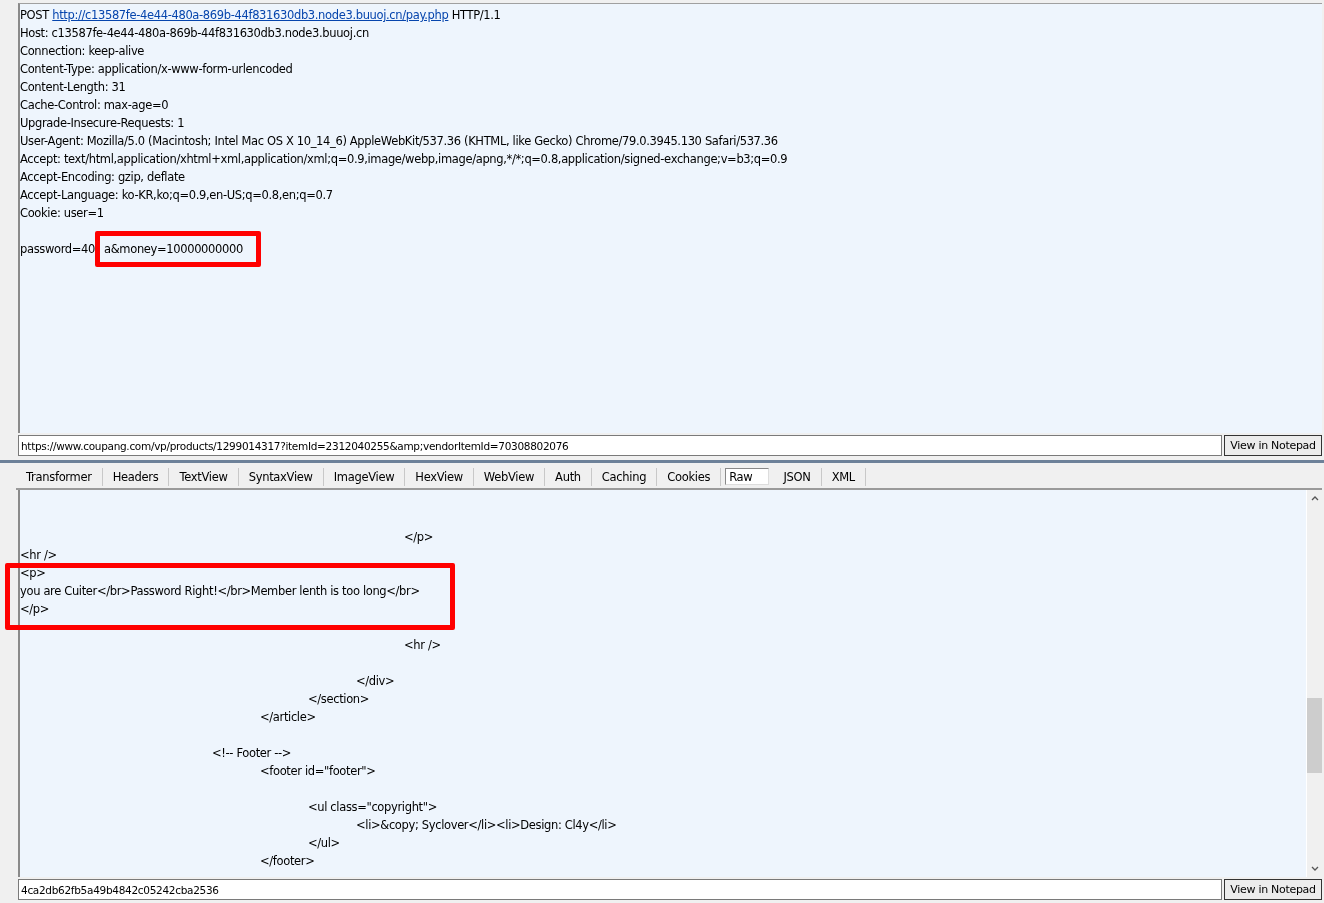  I want to click on request-method: POST, so click(34, 15).